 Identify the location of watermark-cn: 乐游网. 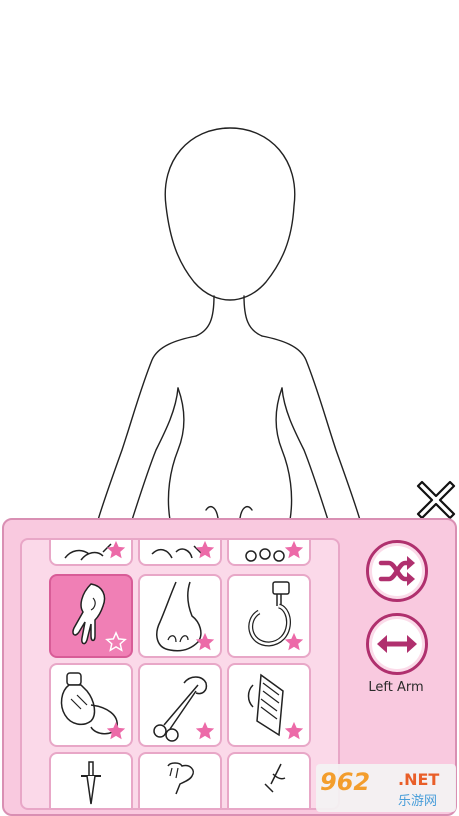
(418, 801).